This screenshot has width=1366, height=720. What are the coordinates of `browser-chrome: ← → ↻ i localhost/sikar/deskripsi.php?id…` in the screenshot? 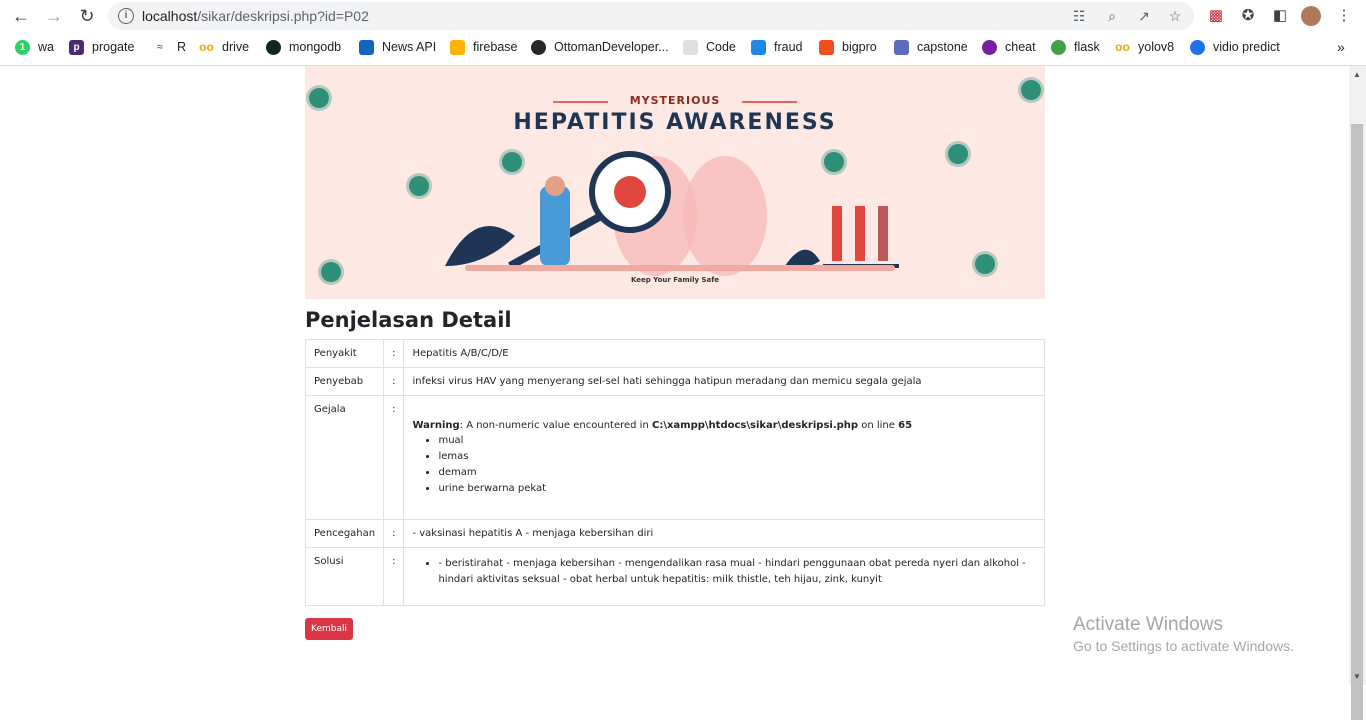 It's located at (683, 33).